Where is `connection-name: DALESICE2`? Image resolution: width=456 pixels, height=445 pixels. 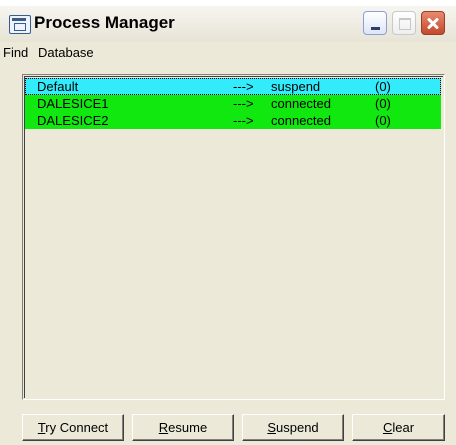
connection-name: DALESICE2 is located at coordinates (73, 120).